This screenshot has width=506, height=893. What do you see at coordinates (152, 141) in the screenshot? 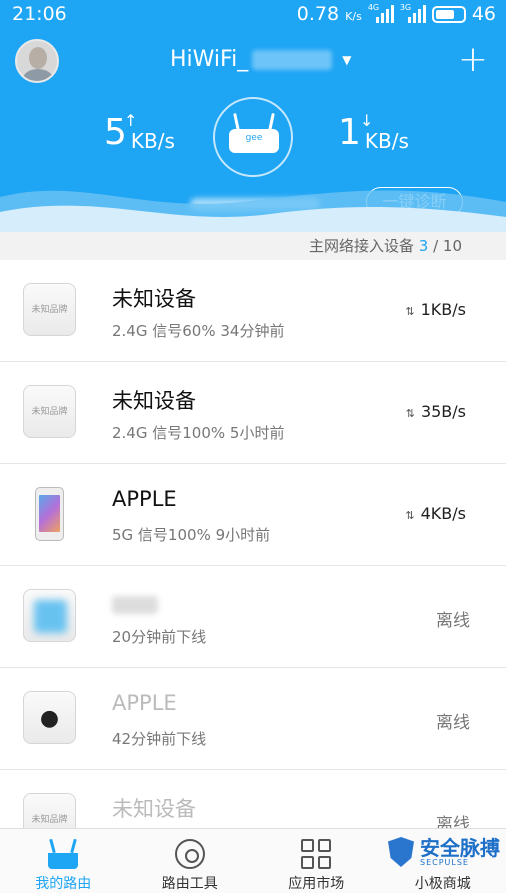
I see `upload-unit: KB/s` at bounding box center [152, 141].